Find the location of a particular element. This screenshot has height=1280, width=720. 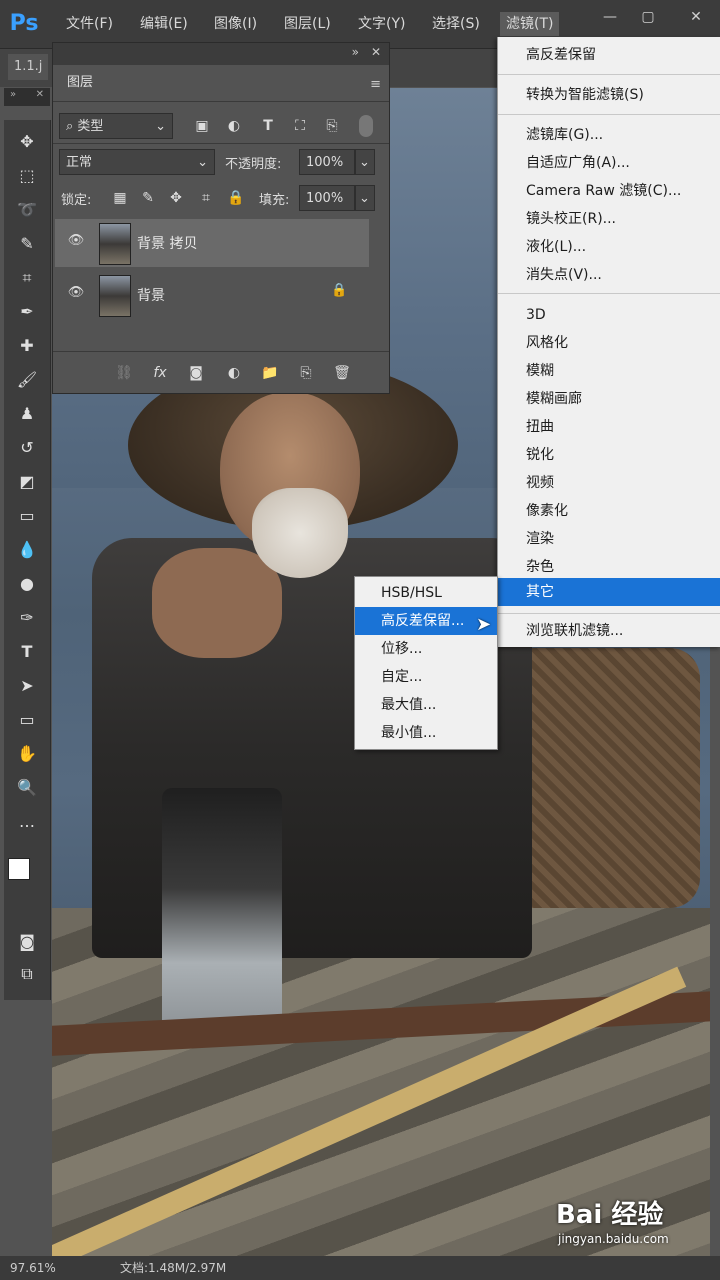

marquee-tool-icon: ⬚ is located at coordinates (27, 176).